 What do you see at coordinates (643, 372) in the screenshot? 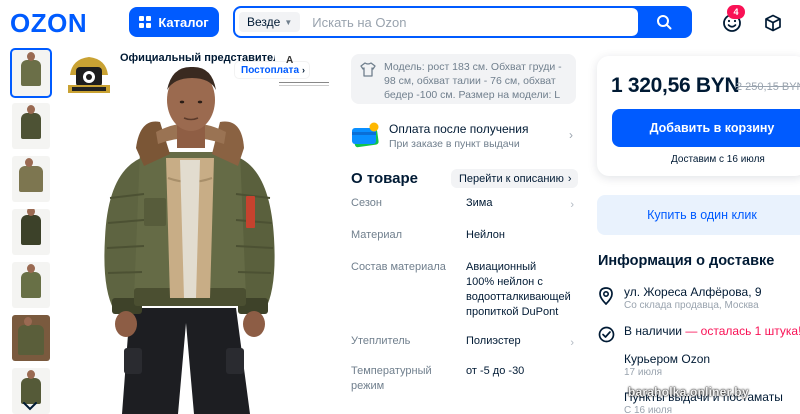
I see `courier-date: 17 июля` at bounding box center [643, 372].